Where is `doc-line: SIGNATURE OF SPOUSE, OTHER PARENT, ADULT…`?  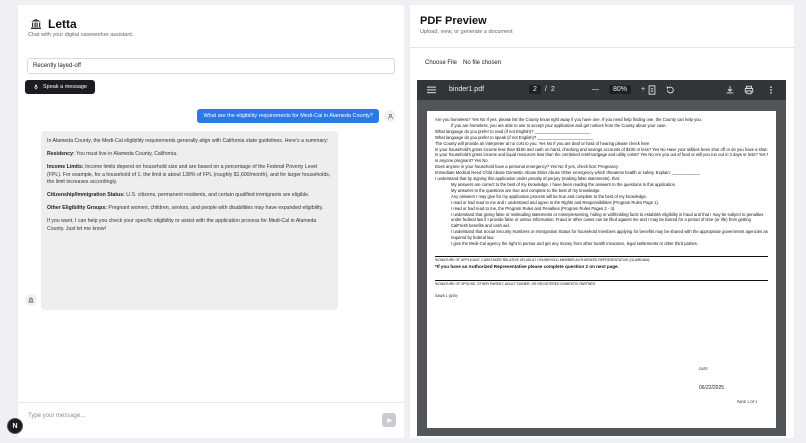 doc-line: SIGNATURE OF SPOUSE, OTHER PARENT, ADULT… is located at coordinates (515, 283).